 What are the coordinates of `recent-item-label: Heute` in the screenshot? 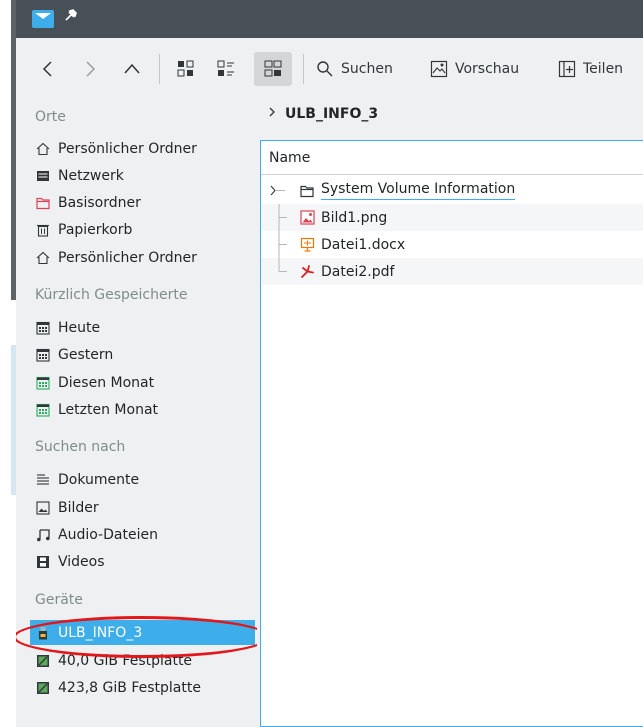 It's located at (79, 327).